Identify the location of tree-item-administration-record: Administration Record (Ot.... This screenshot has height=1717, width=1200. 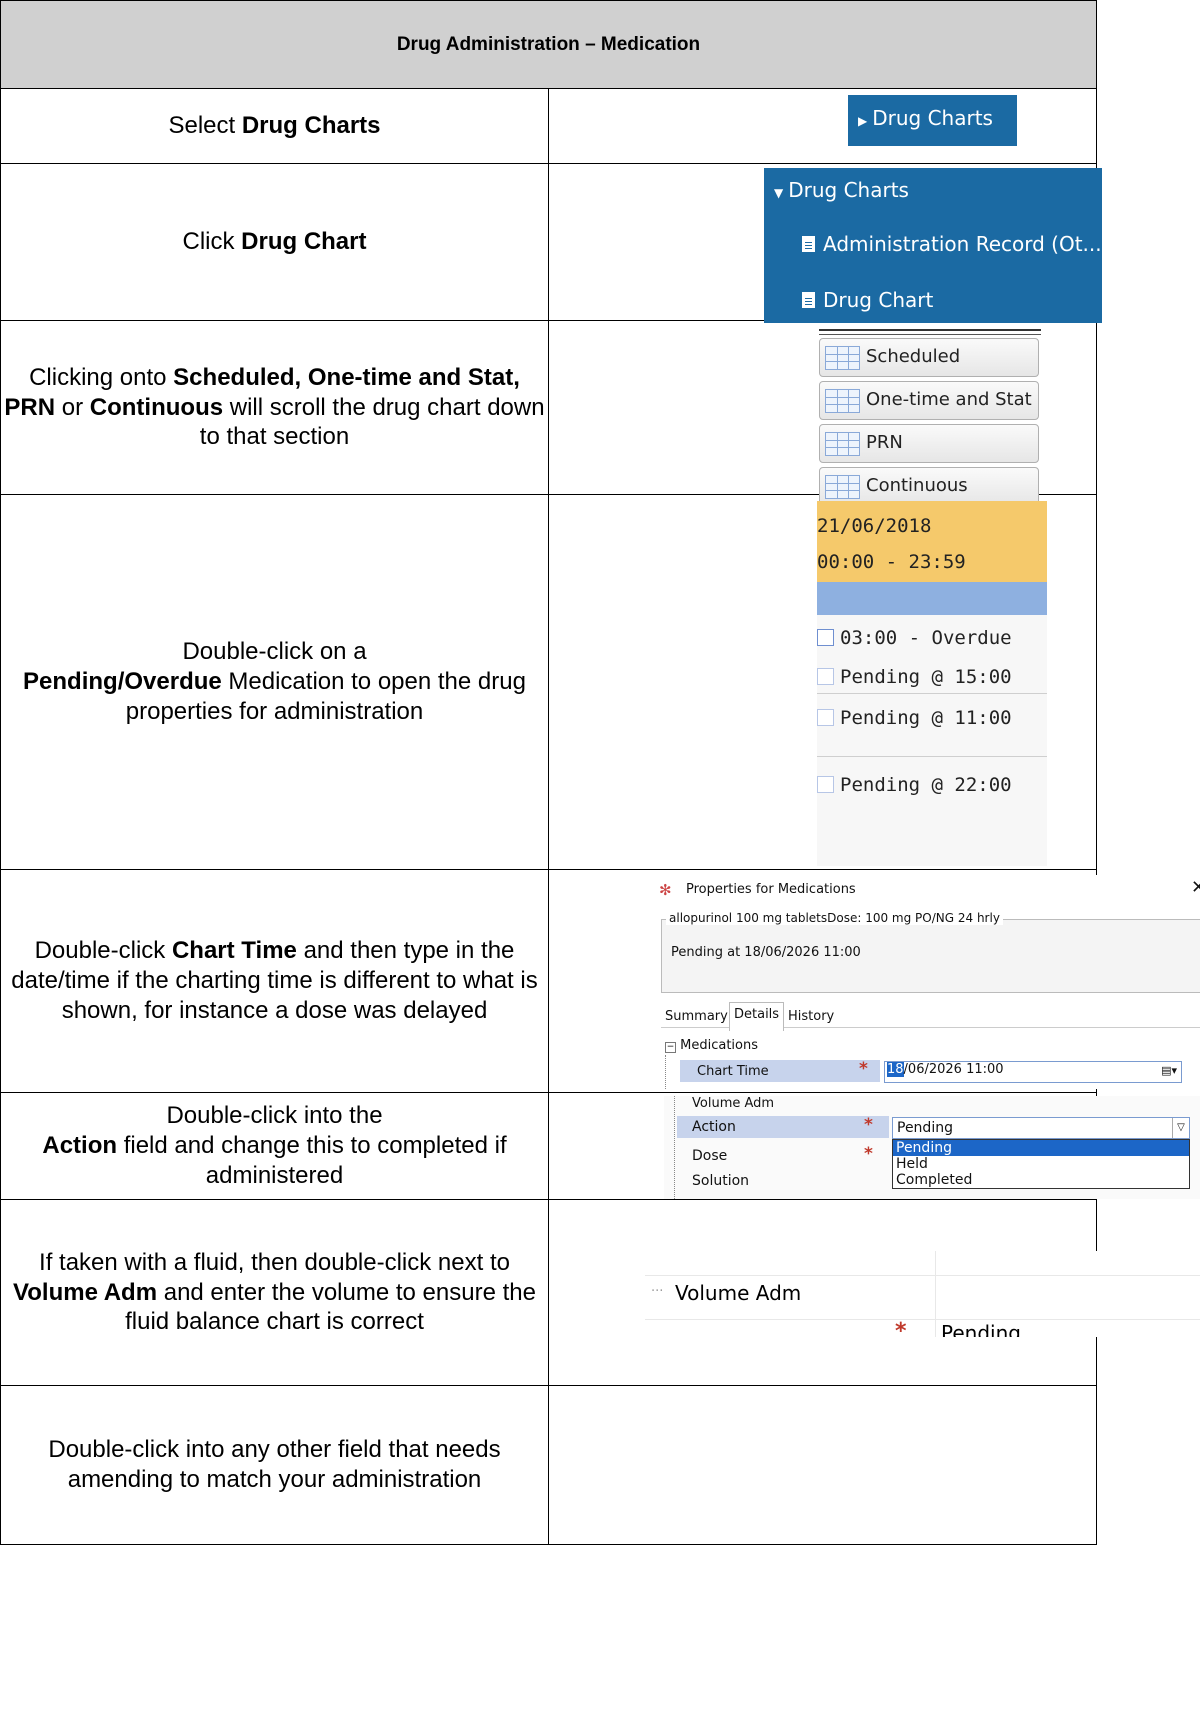
(952, 244).